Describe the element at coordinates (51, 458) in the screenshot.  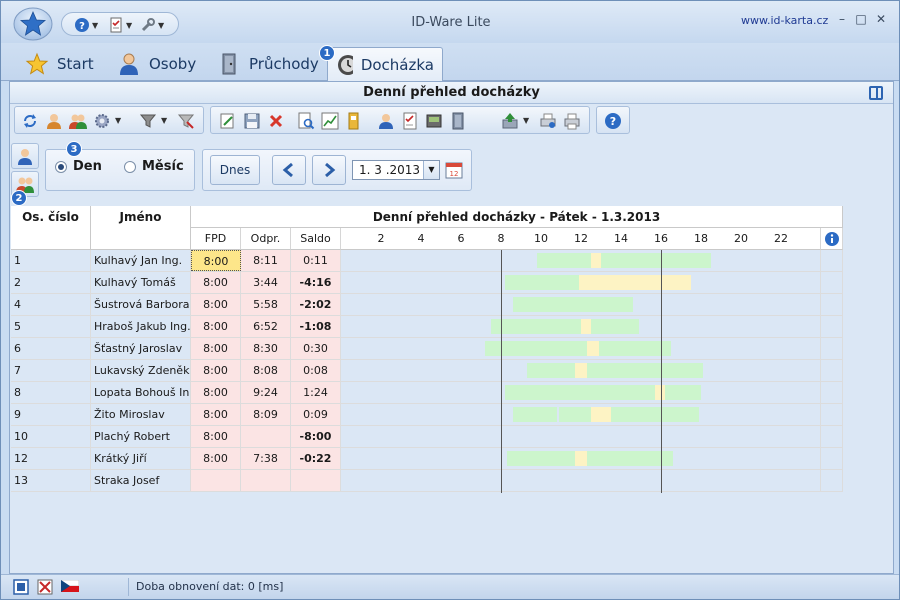
I see `employee-id-cell: 12` at that location.